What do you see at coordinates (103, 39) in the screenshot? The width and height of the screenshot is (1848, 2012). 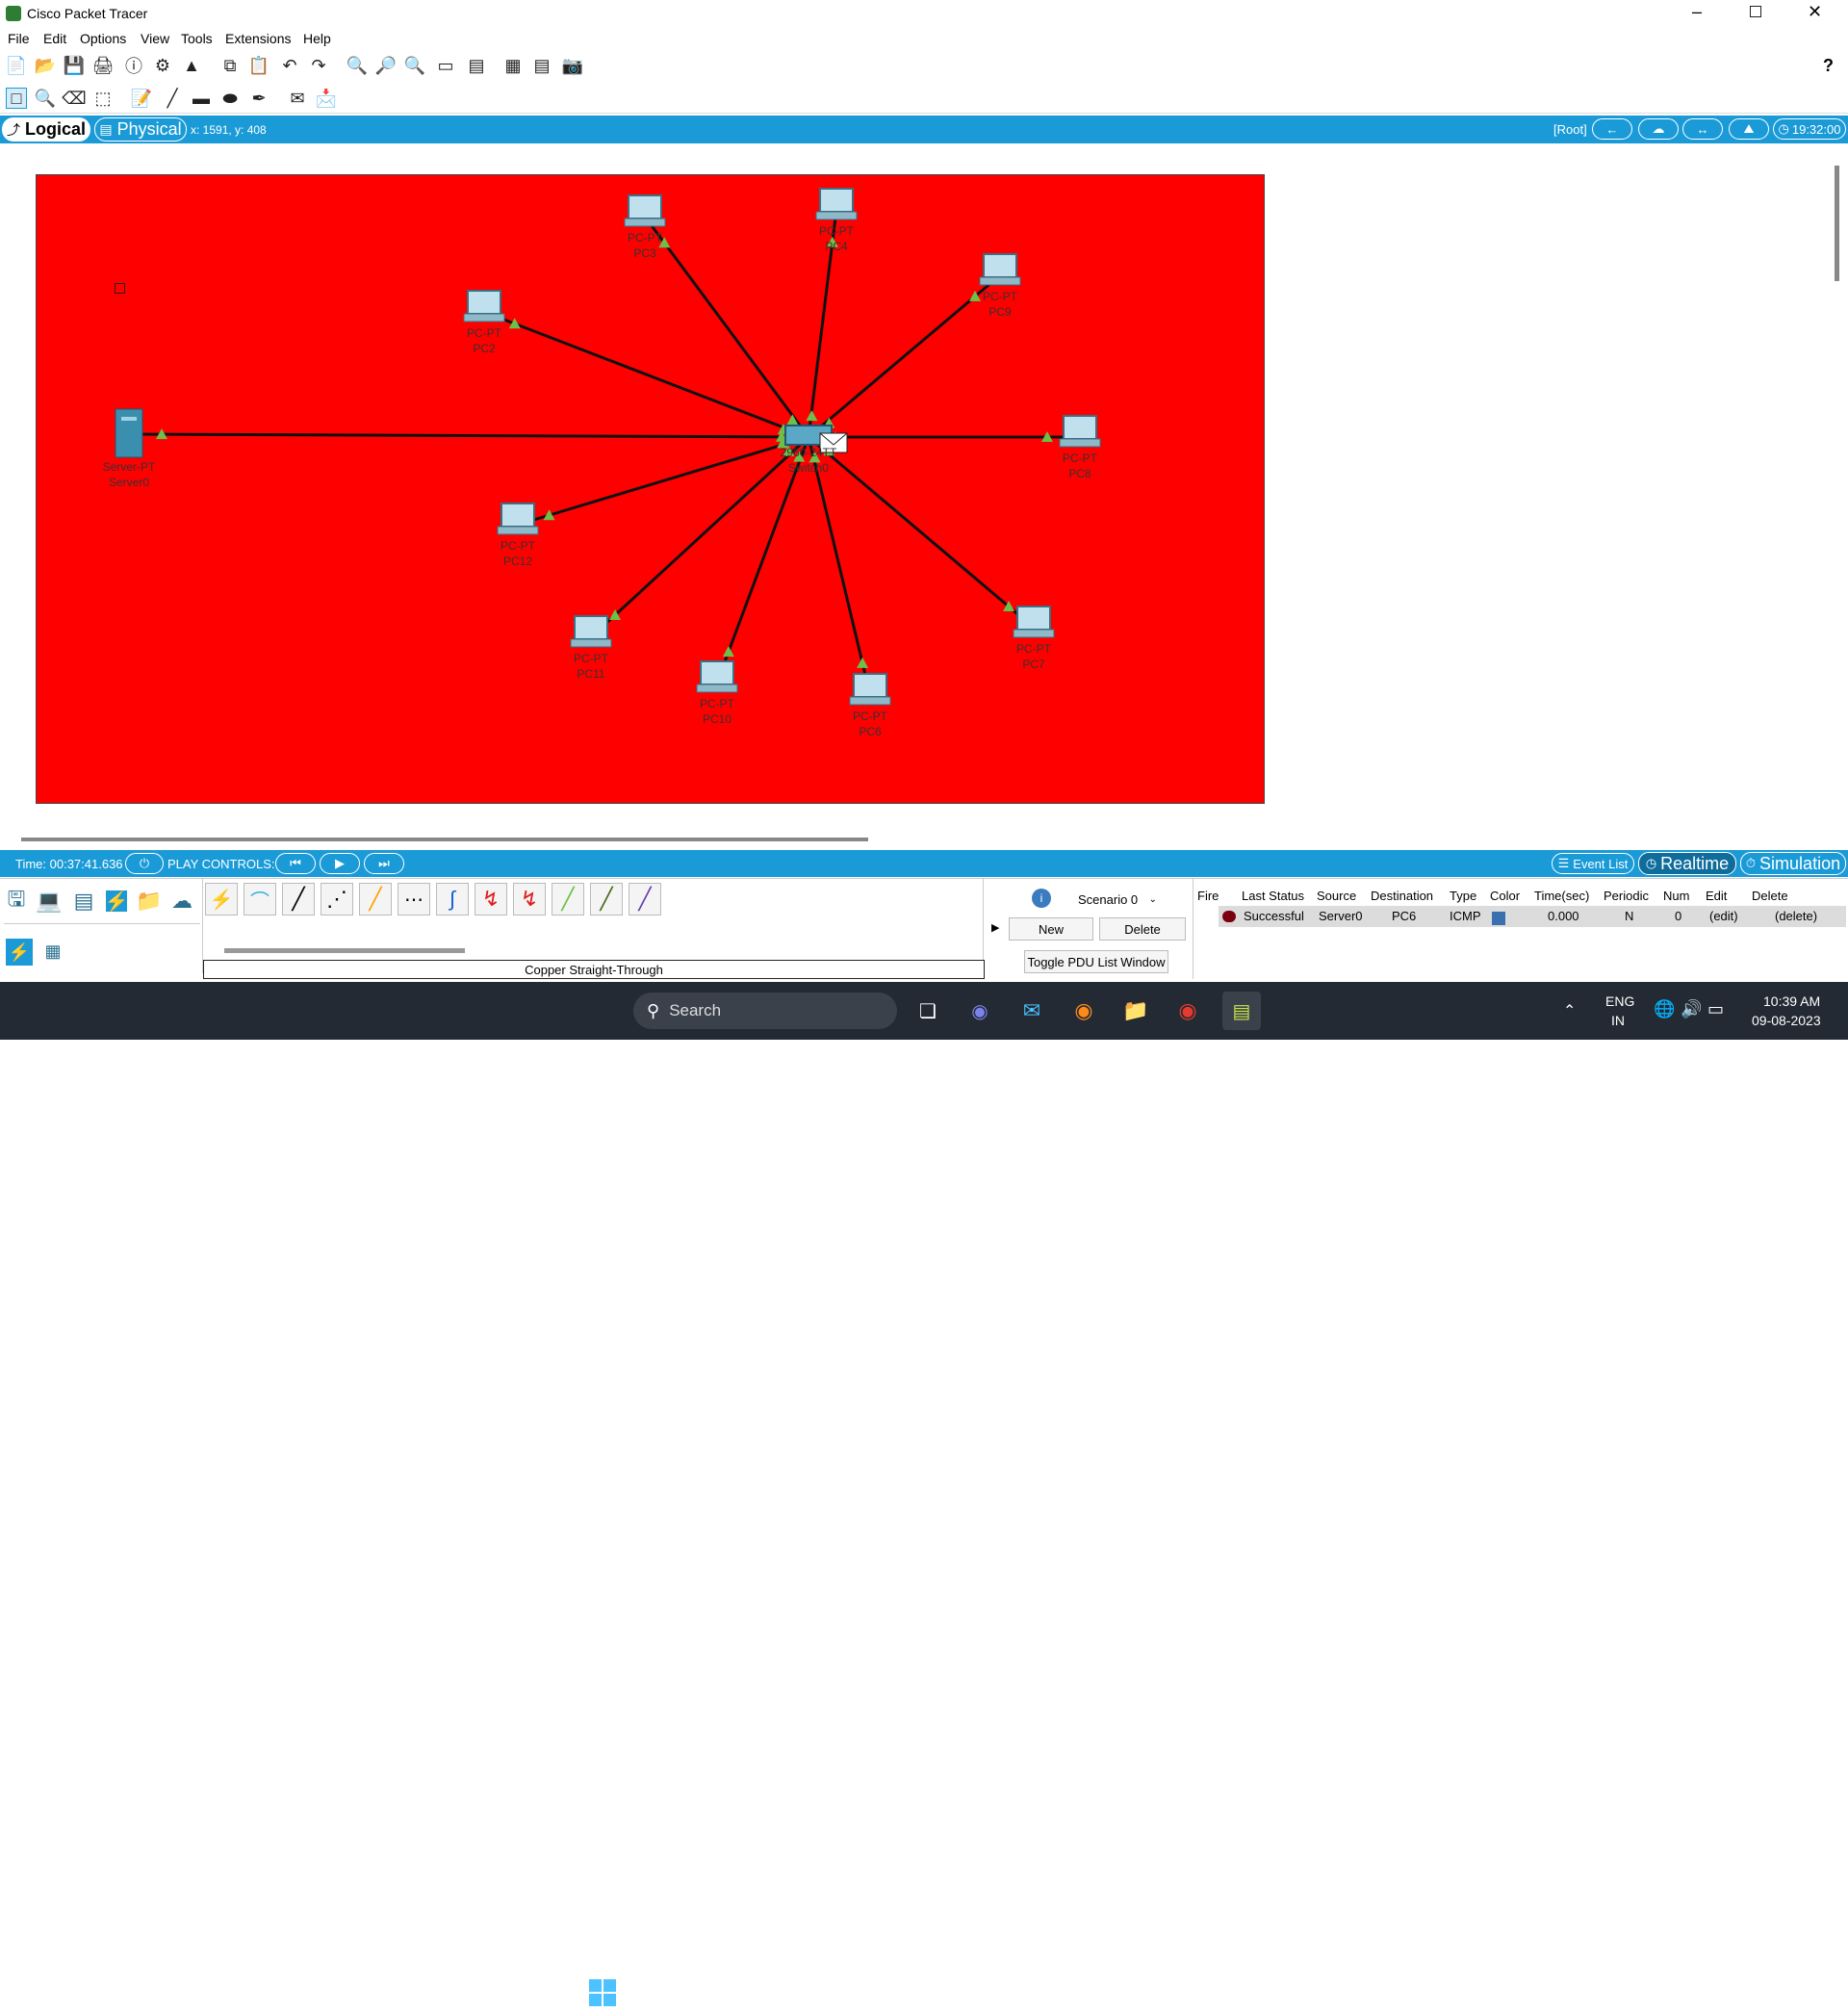 I see `menu-options: Options` at bounding box center [103, 39].